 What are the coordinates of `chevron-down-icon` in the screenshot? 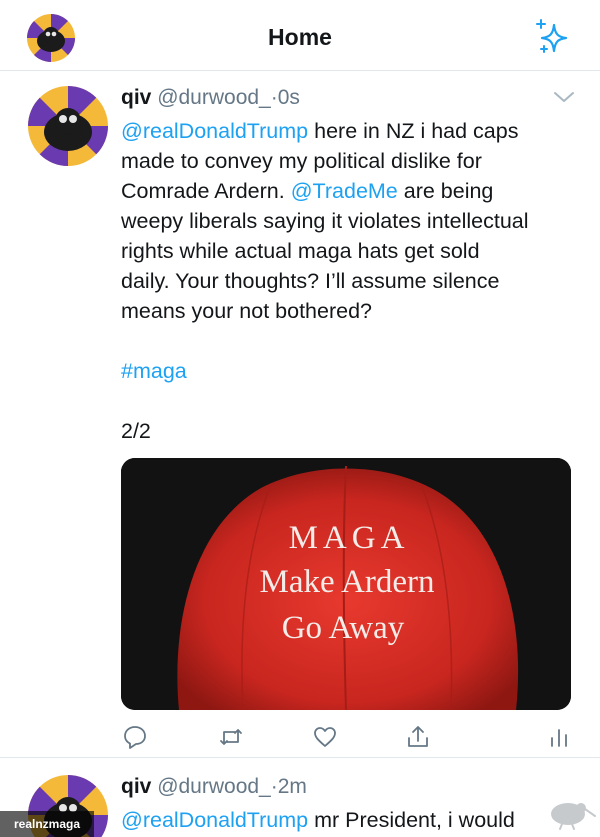 It's located at (564, 97).